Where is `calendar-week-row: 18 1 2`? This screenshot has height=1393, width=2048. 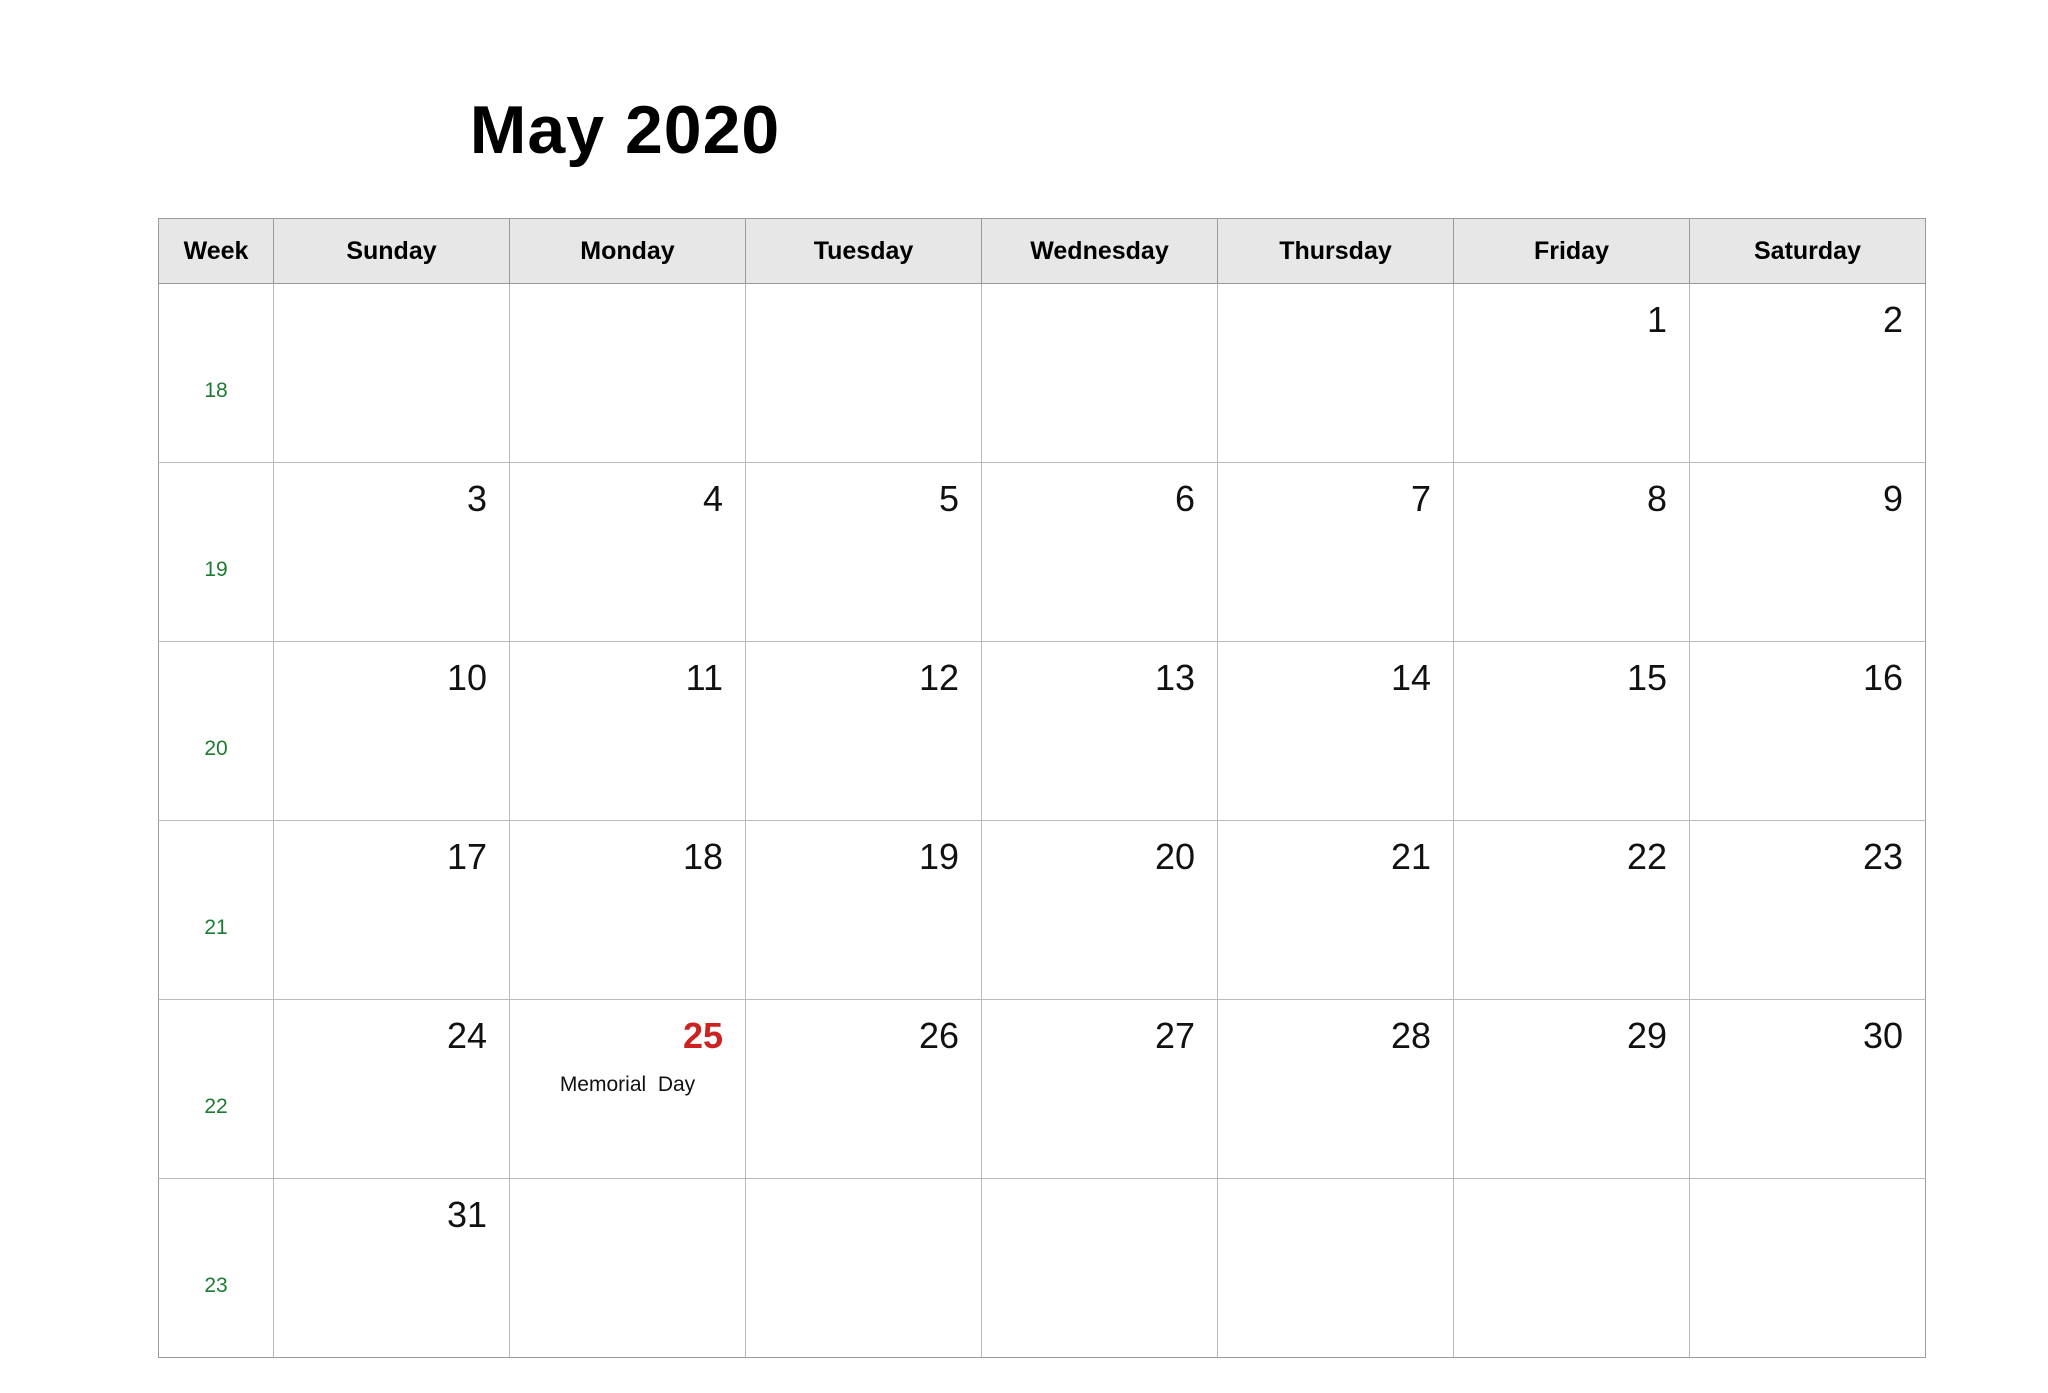 calendar-week-row: 18 1 2 is located at coordinates (1042, 373).